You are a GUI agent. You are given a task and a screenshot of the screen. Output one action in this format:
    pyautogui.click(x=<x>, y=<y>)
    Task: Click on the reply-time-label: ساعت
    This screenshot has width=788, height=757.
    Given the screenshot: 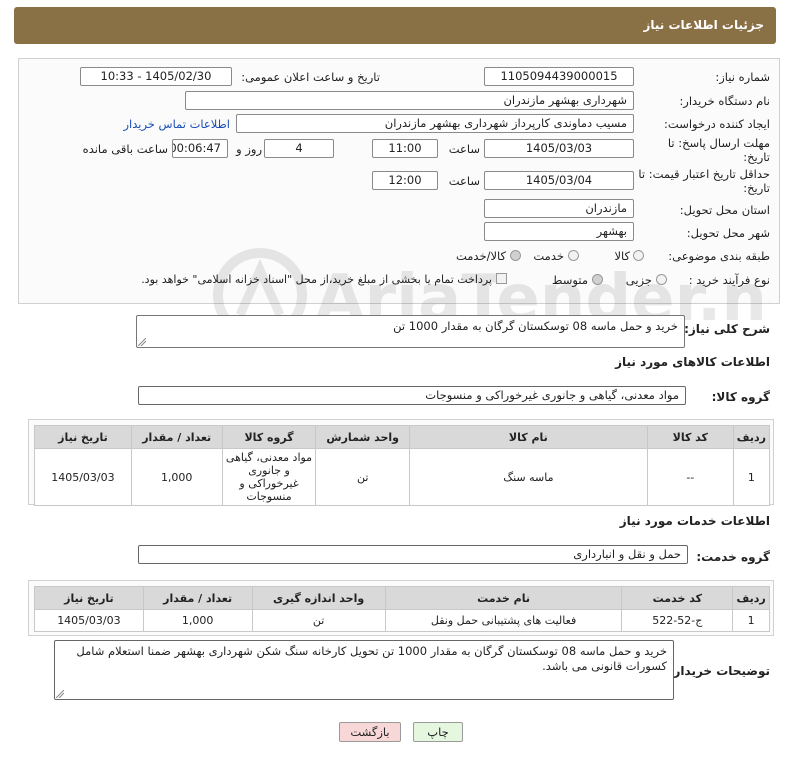 What is the action you would take?
    pyautogui.click(x=464, y=149)
    